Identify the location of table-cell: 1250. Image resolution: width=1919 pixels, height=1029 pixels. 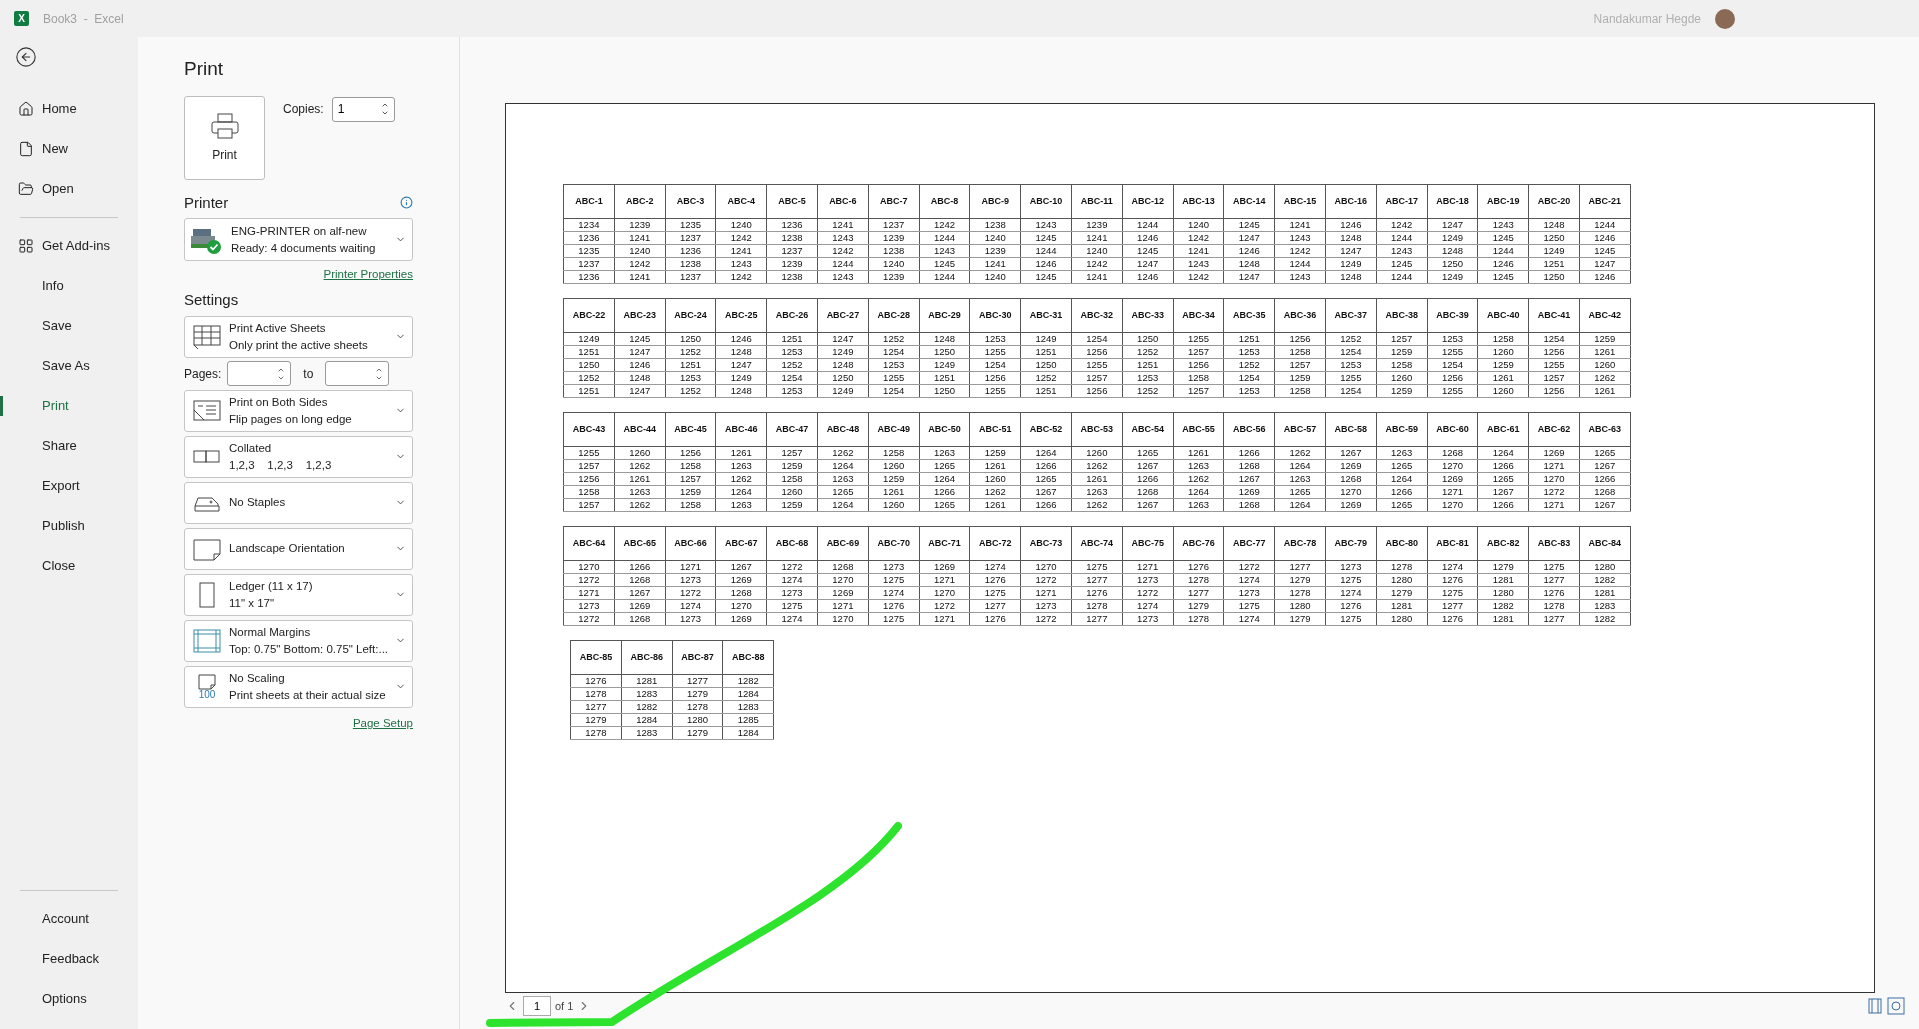
(944, 352).